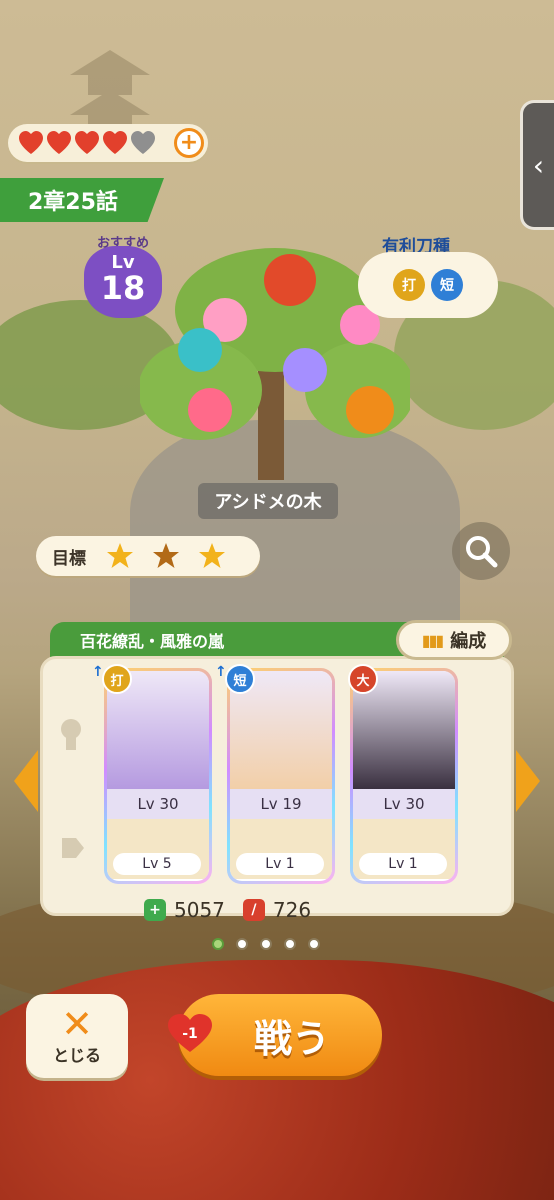  I want to click on hp-icon: +, so click(155, 910).